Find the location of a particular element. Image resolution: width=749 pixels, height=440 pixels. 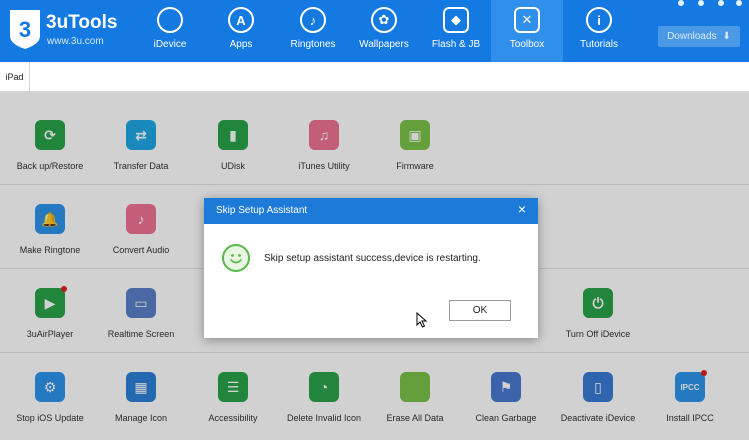

3utools-logo: 3 is located at coordinates (25, 29).